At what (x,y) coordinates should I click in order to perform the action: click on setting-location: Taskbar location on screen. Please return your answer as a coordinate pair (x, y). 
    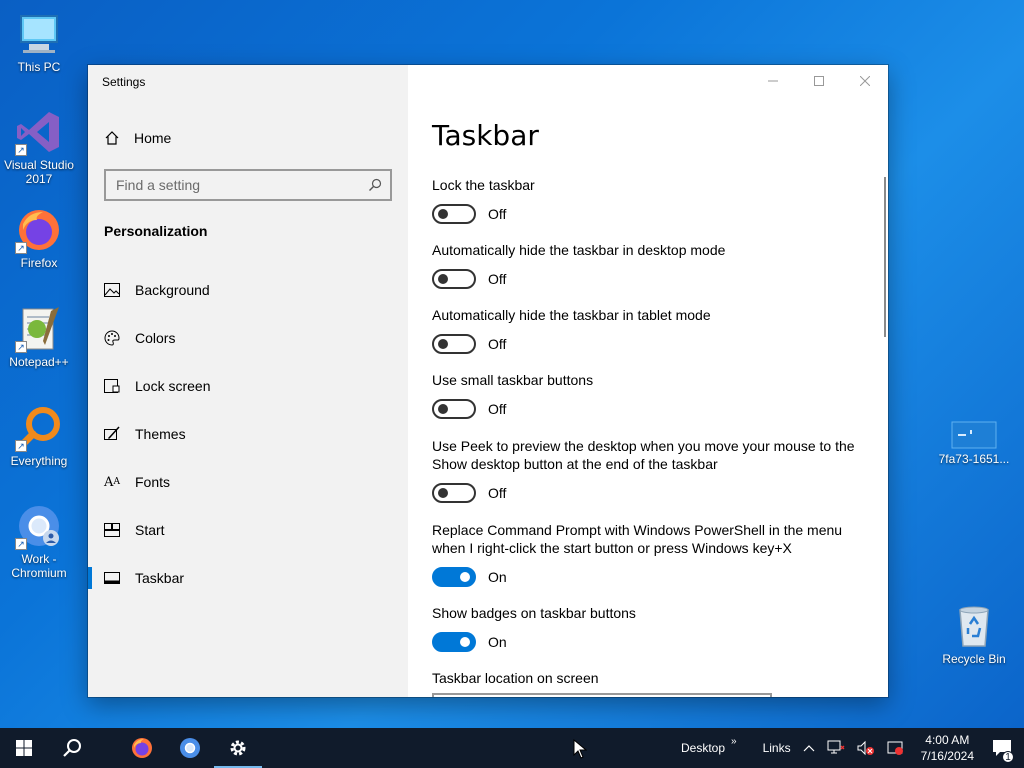
    Looking at the image, I should click on (652, 678).